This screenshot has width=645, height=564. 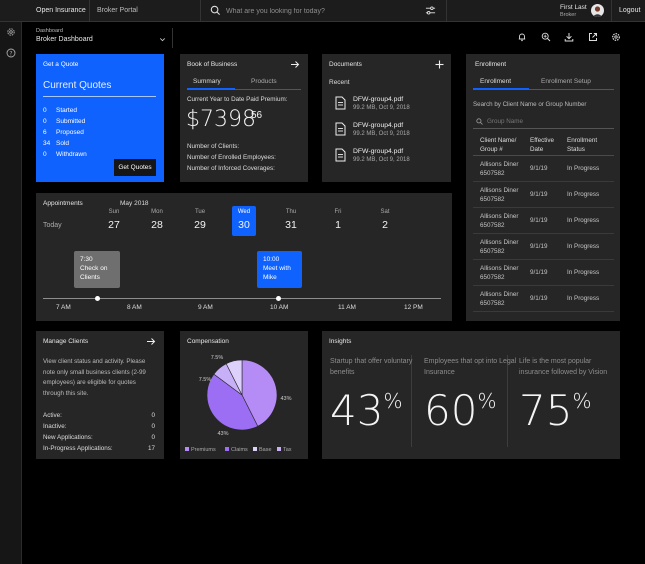 What do you see at coordinates (49, 31) in the screenshot?
I see `breadcrumb: Dashboard` at bounding box center [49, 31].